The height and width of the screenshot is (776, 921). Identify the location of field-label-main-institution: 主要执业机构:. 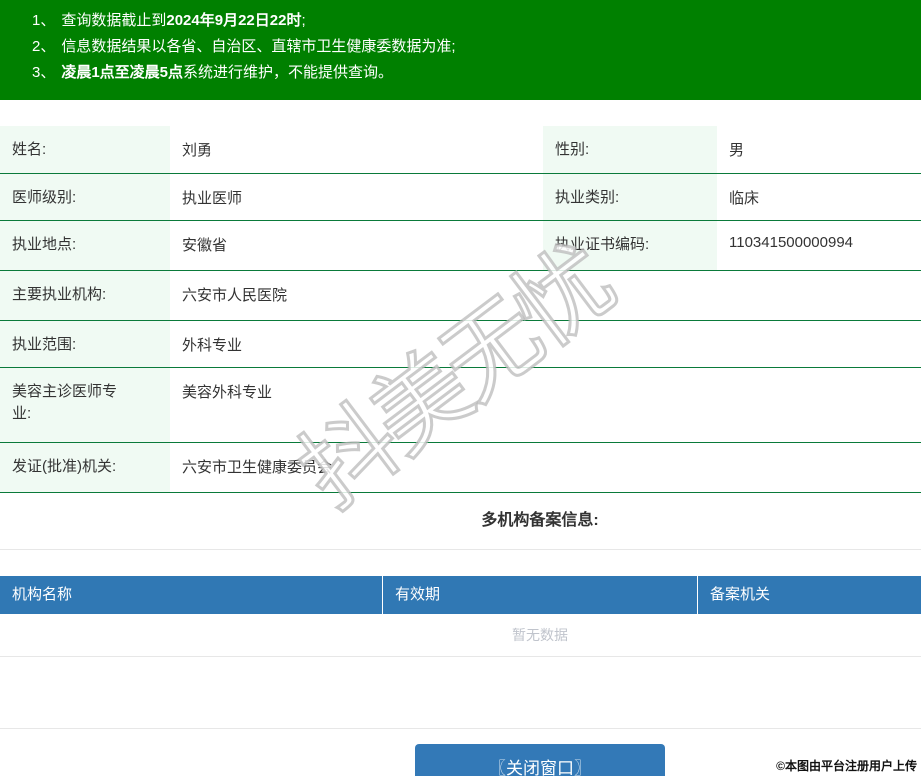
(85, 295).